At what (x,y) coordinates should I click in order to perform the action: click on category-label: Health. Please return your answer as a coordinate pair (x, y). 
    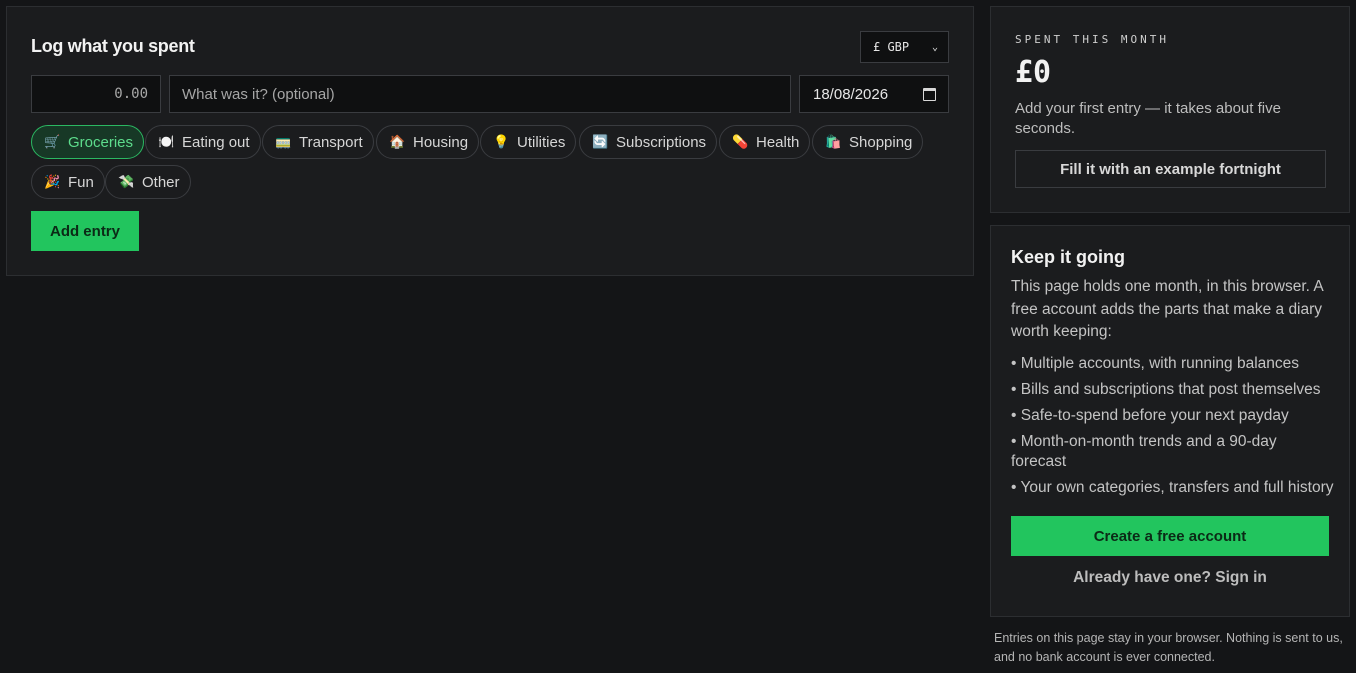
    Looking at the image, I should click on (778, 142).